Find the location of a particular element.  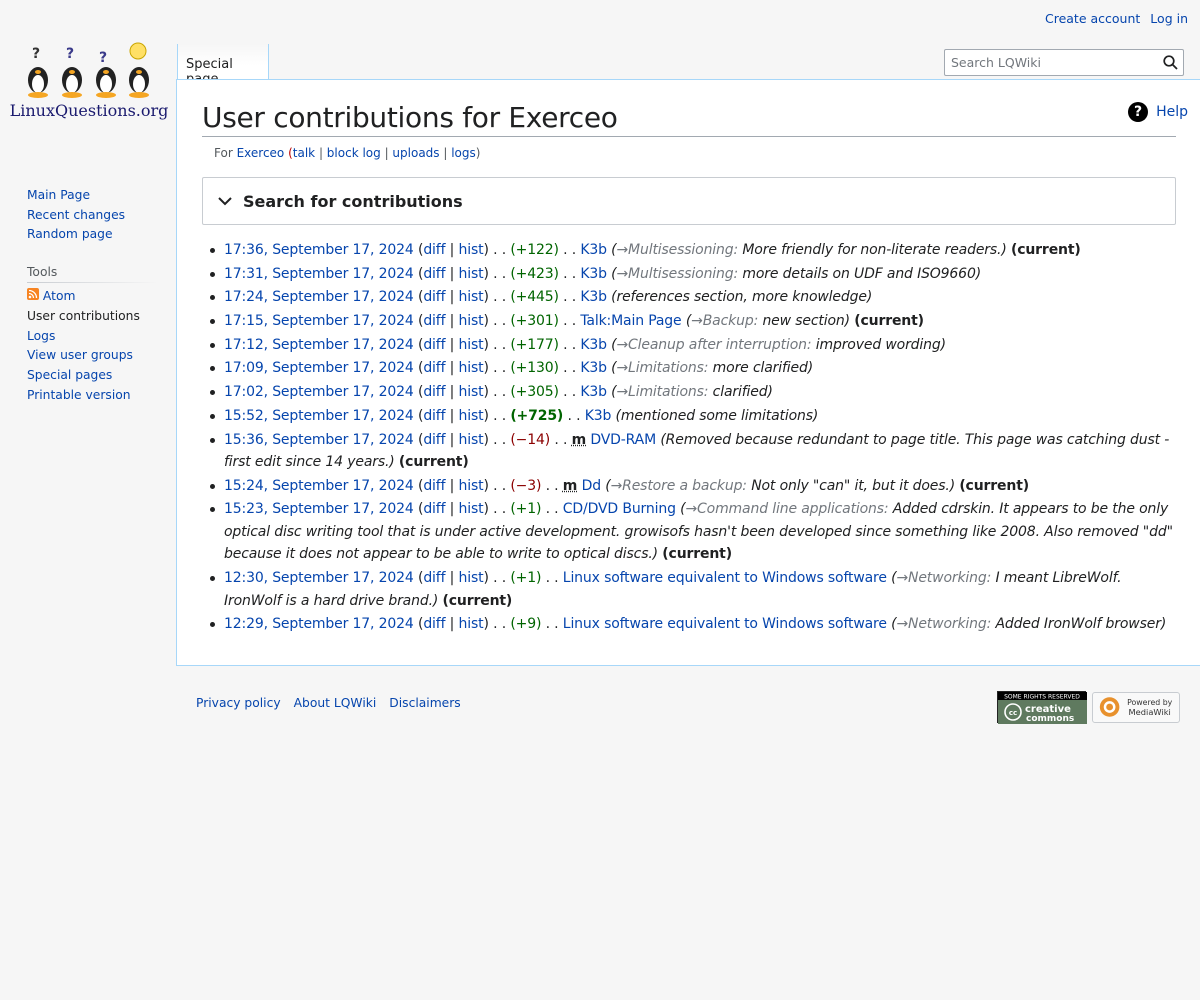

contribution-timestamp-link: 17:24, September 17, 2024 is located at coordinates (319, 297).